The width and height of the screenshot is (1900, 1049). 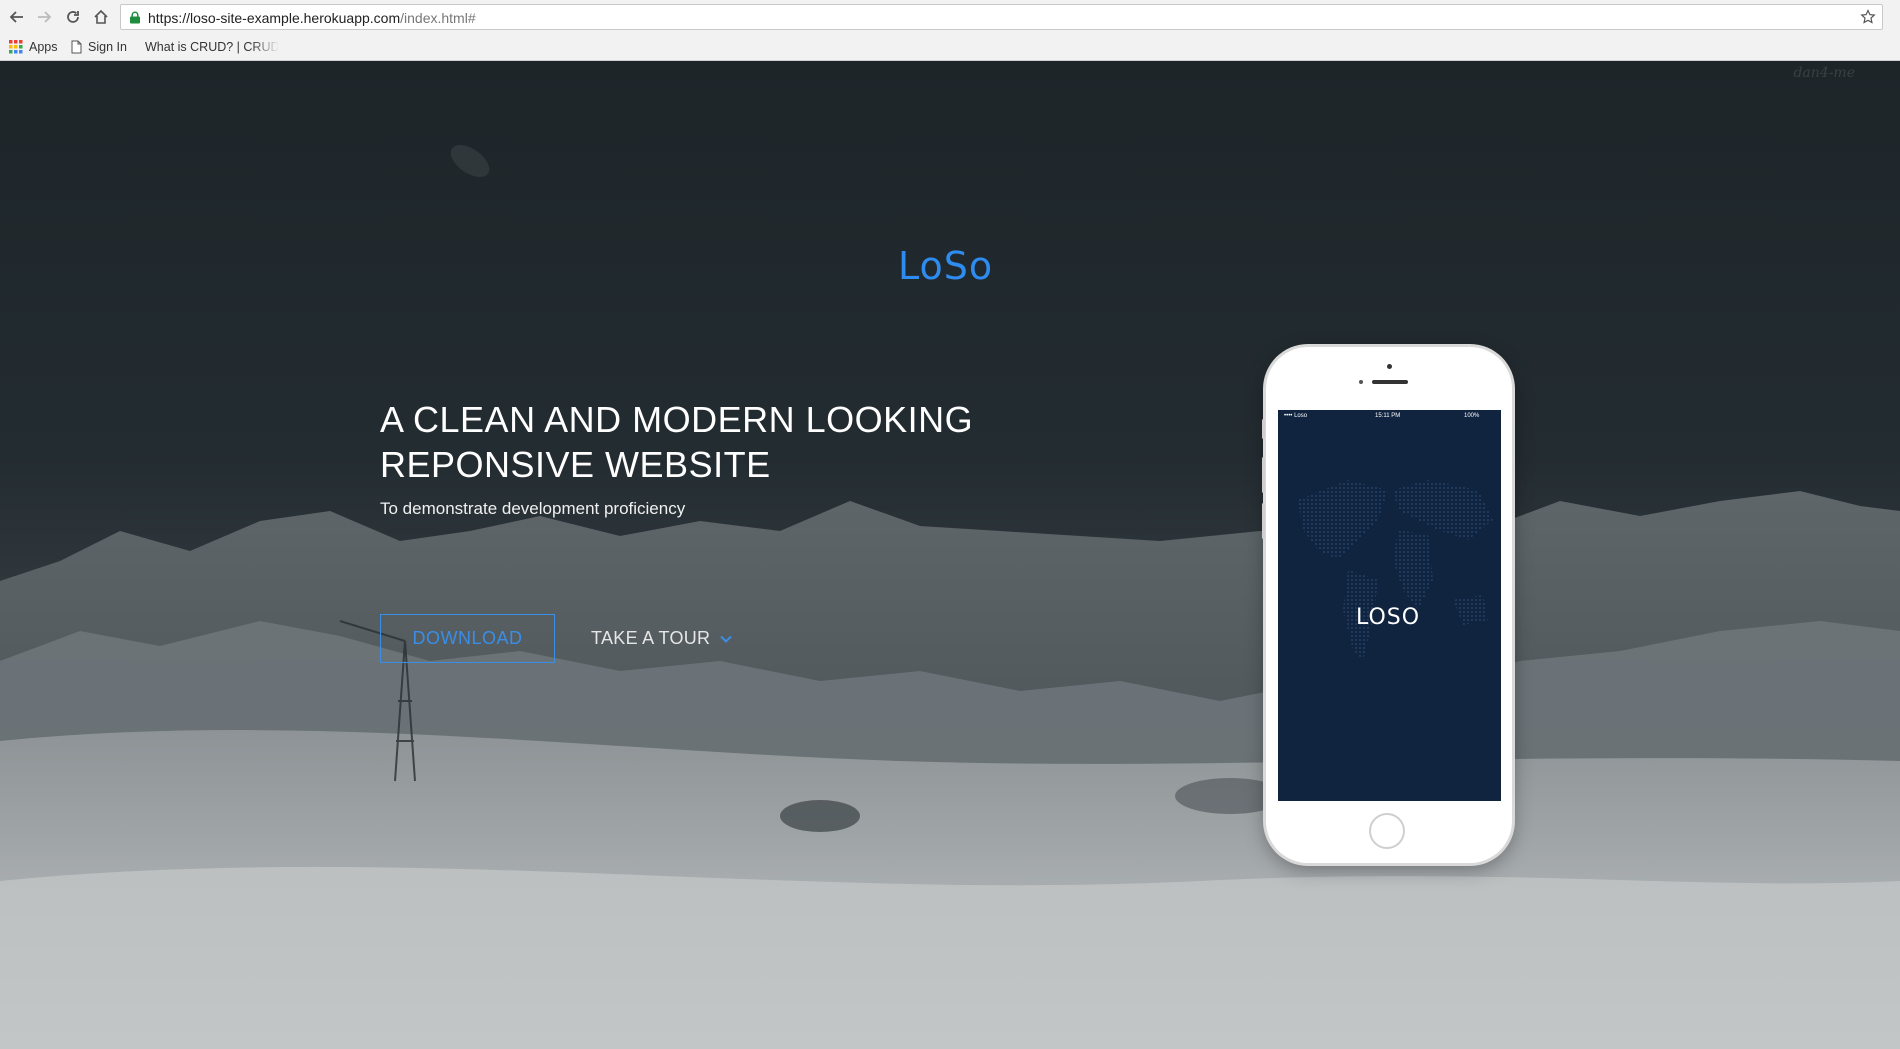 I want to click on phone-screen: •••• Loso 15:11 PM 100% LOSO, so click(x=1389, y=605).